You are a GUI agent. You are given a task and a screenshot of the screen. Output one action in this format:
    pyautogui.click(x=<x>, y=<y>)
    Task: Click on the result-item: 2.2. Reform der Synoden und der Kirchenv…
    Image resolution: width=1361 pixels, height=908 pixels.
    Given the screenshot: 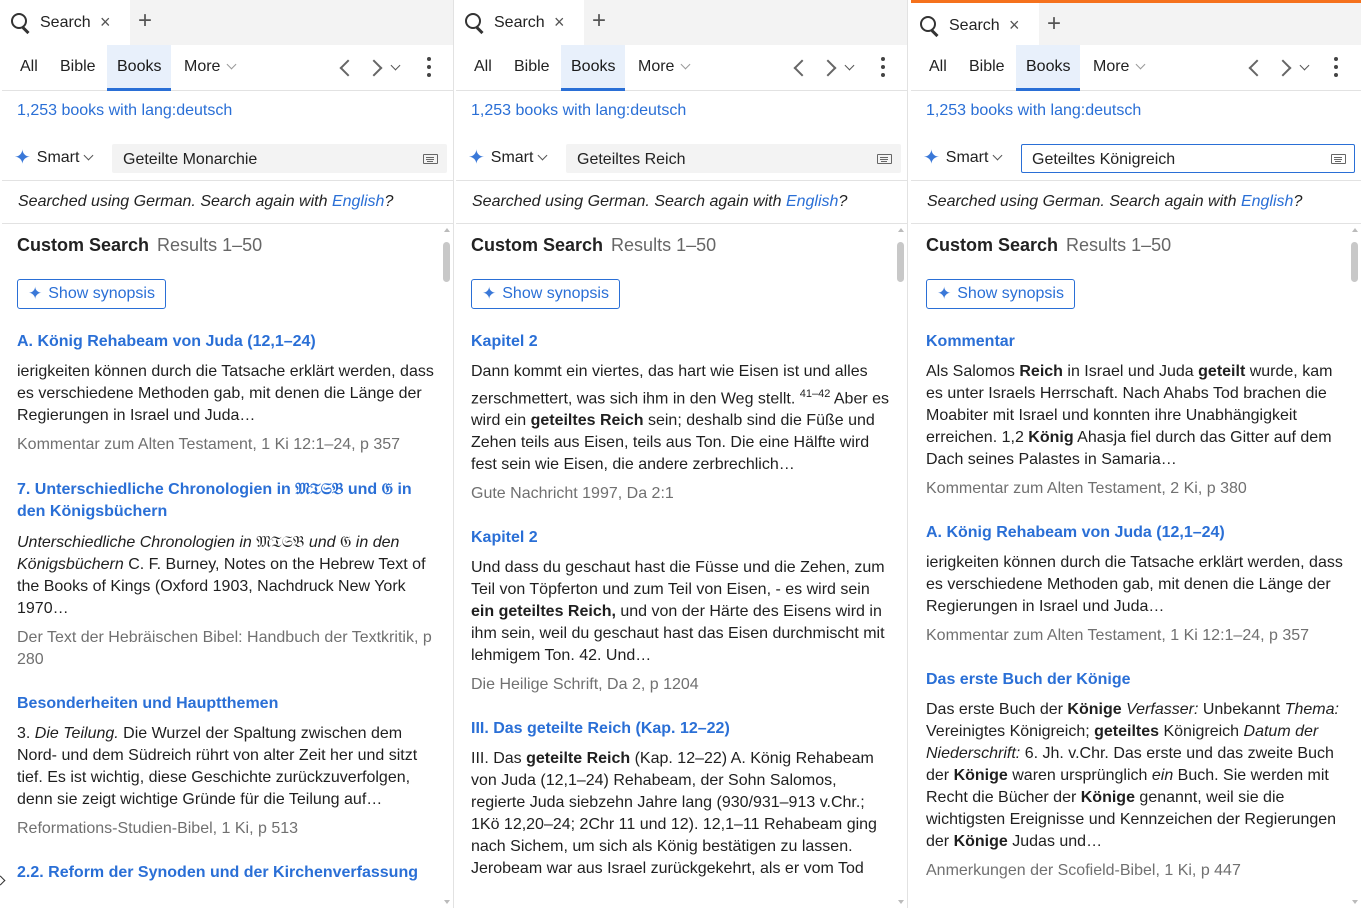 What is the action you would take?
    pyautogui.click(x=226, y=873)
    